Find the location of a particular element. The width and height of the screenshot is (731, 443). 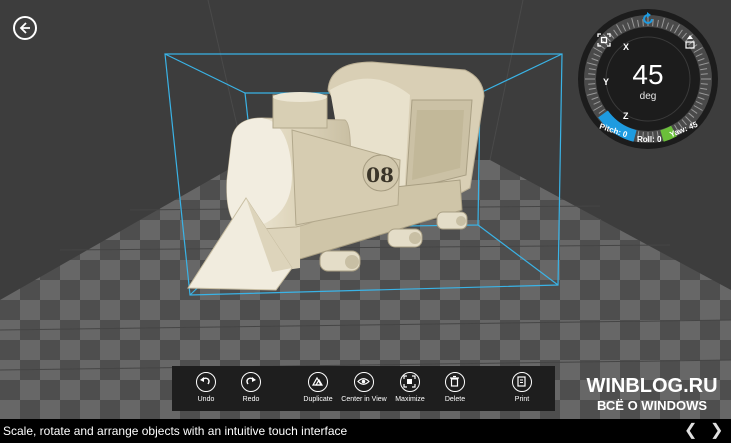

site-watermark: WINBLOG.RU ВСЁ О WINDOWS is located at coordinates (652, 395).